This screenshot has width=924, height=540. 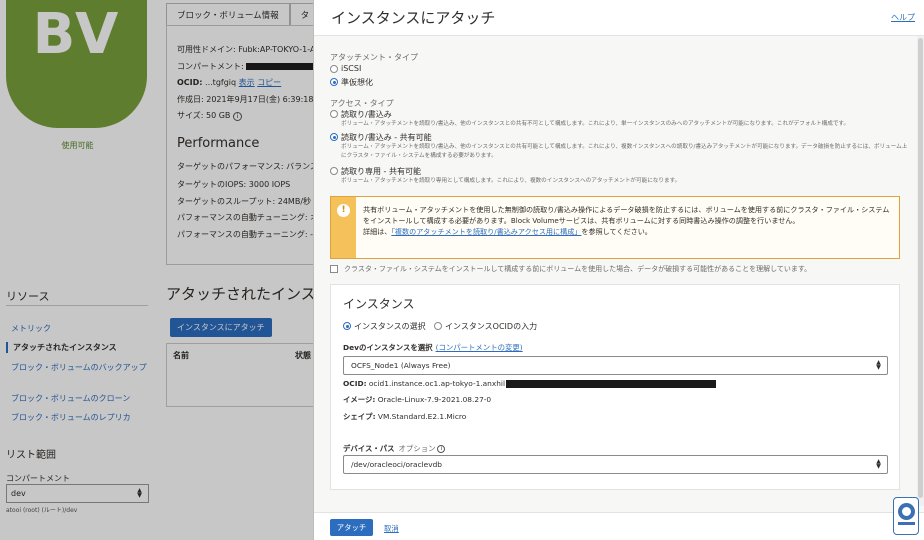 What do you see at coordinates (355, 383) in the screenshot?
I see `ocid-label: OCID:` at bounding box center [355, 383].